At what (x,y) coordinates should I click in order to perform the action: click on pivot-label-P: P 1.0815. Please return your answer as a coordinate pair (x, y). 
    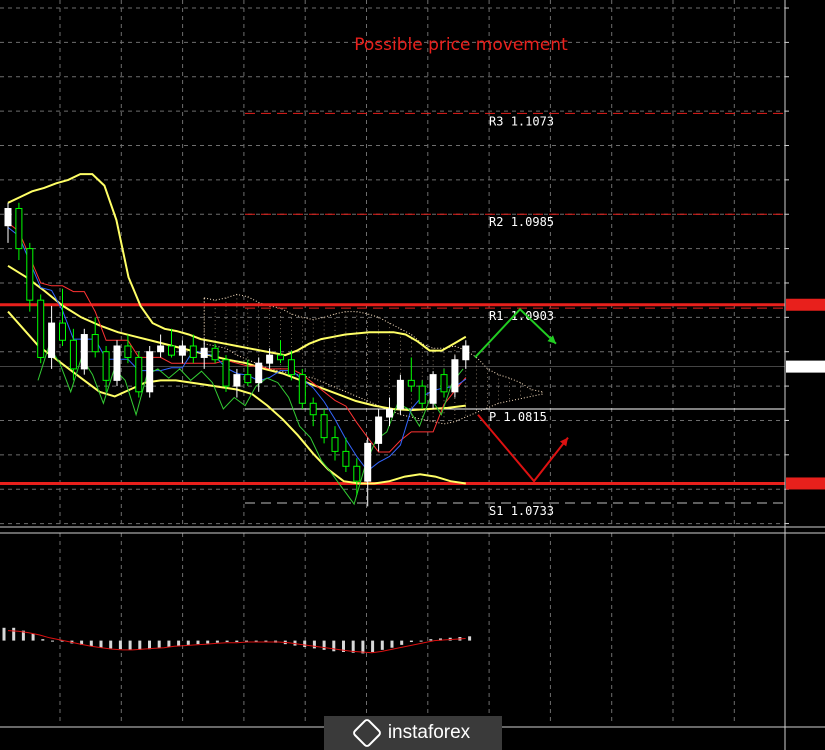
    Looking at the image, I should click on (518, 417).